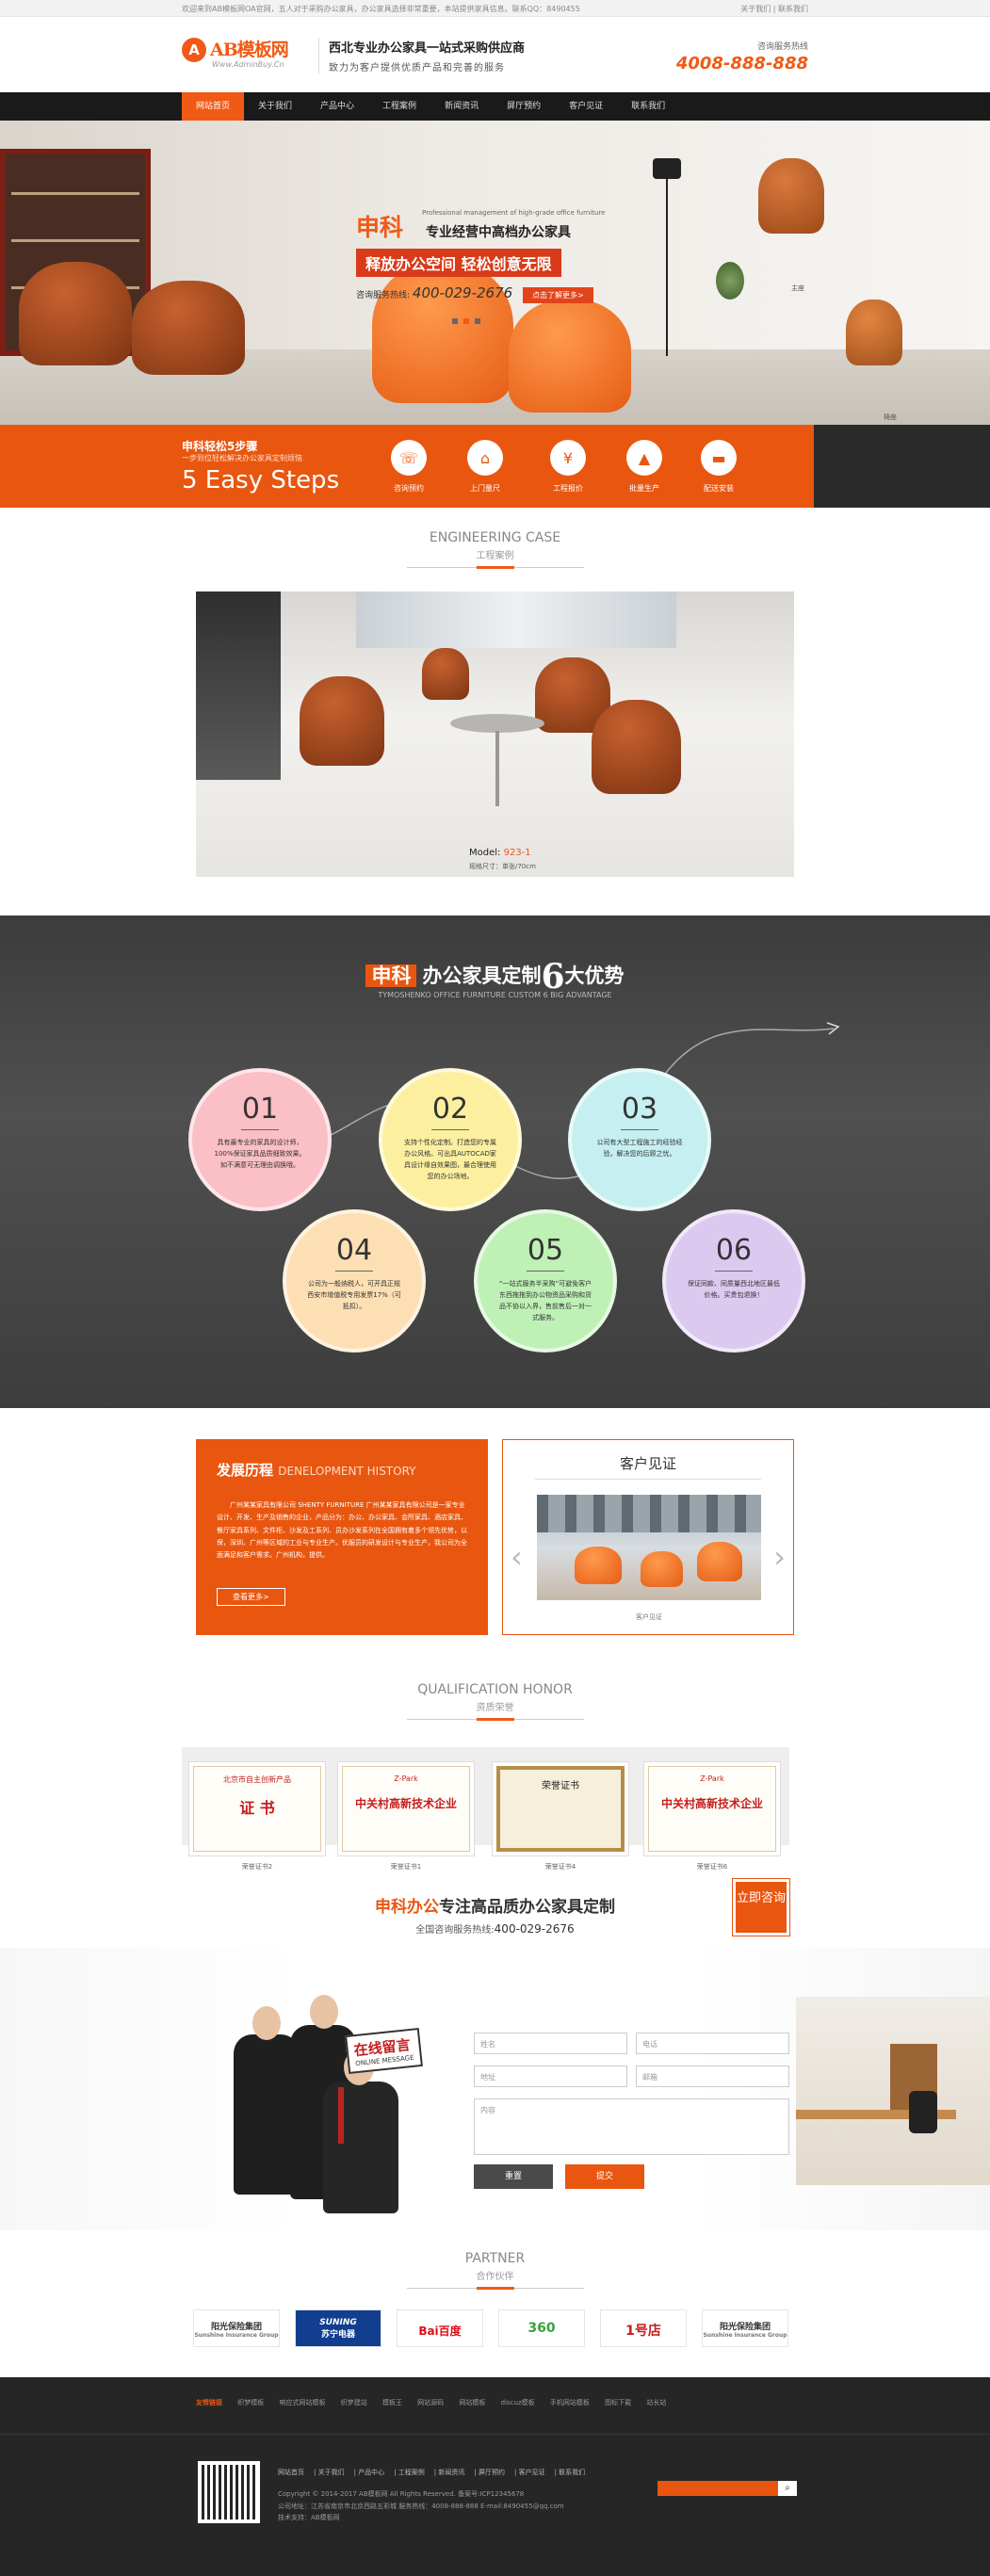 This screenshot has height=2576, width=990. I want to click on testimonial-prev-arrow: ‹, so click(517, 1557).